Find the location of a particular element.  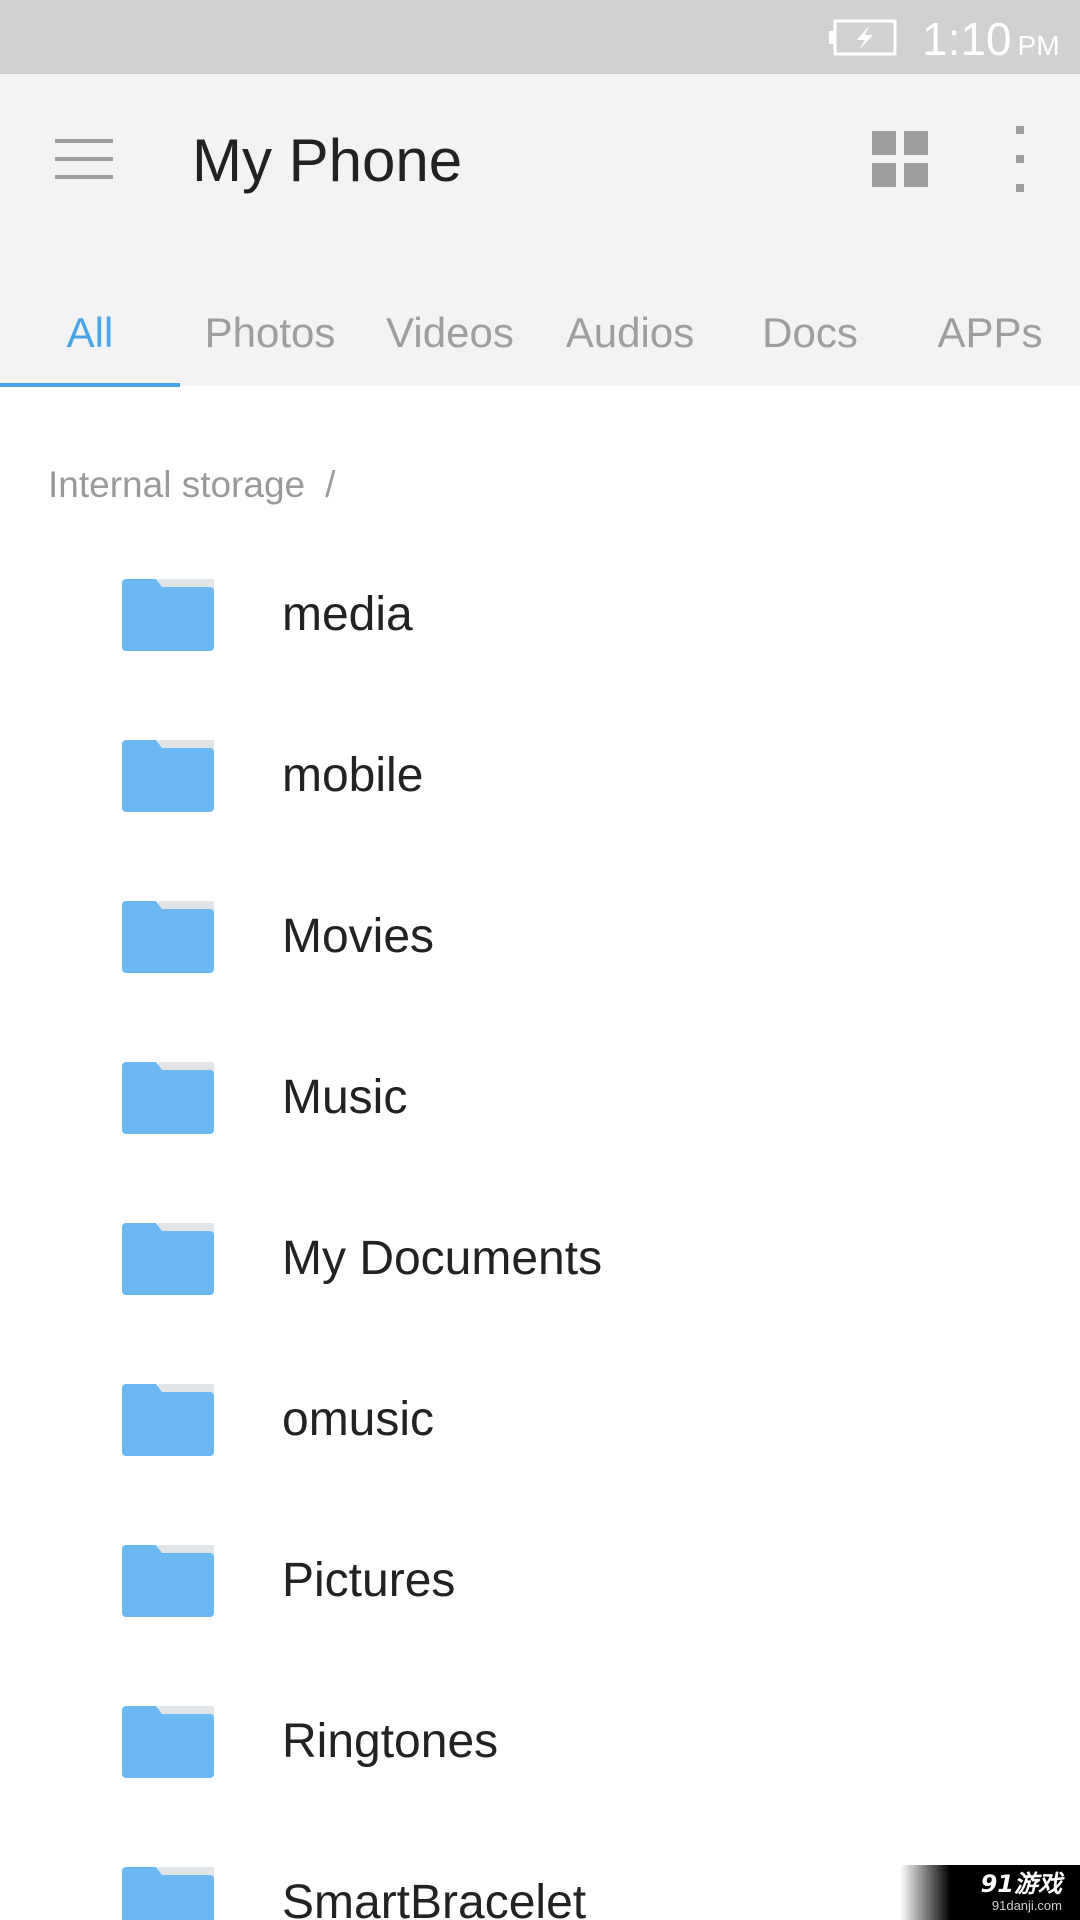

file-name: Pictures is located at coordinates (369, 1580).